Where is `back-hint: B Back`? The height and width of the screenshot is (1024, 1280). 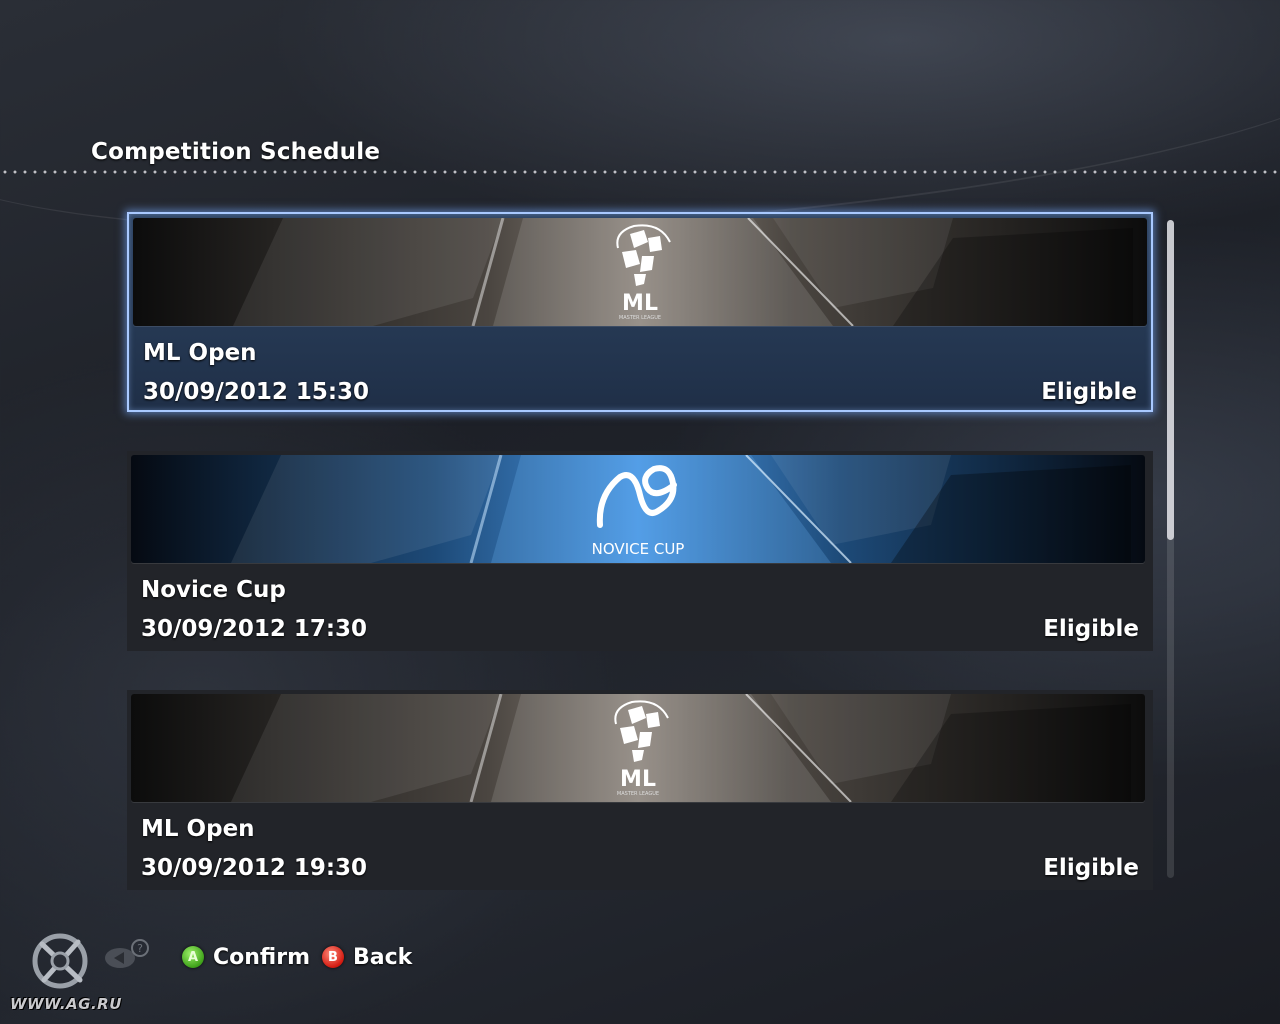
back-hint: B Back is located at coordinates (367, 957).